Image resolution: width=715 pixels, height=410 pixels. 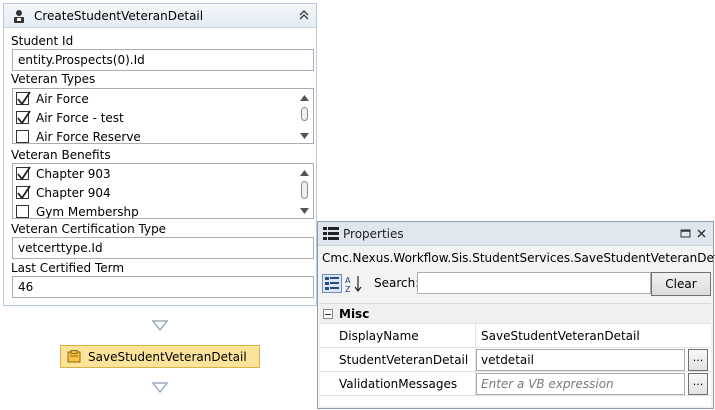 What do you see at coordinates (53, 79) in the screenshot?
I see `veteran-types-label: Veteran Types` at bounding box center [53, 79].